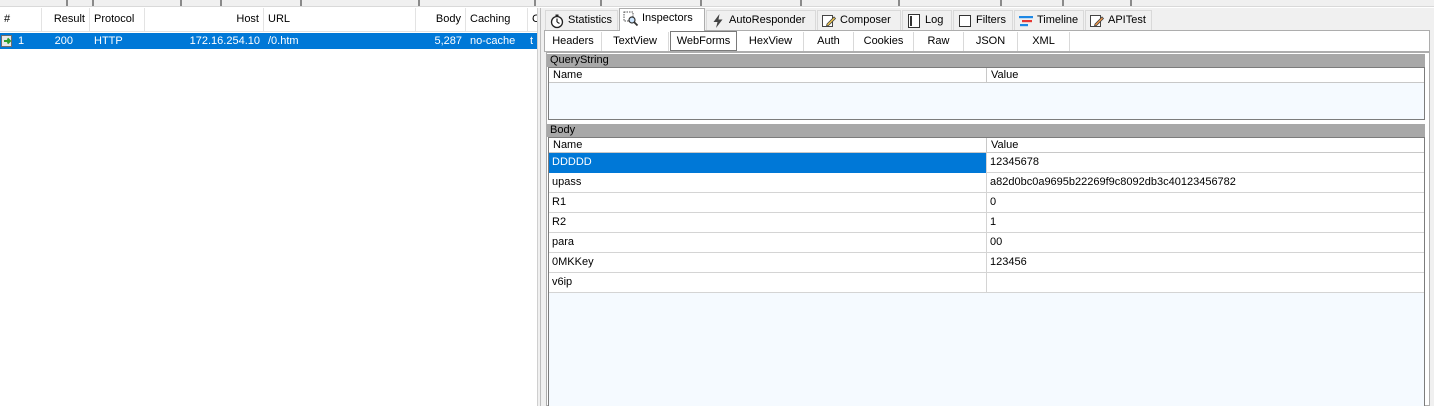  I want to click on tab-statistics: Statistics, so click(581, 20).